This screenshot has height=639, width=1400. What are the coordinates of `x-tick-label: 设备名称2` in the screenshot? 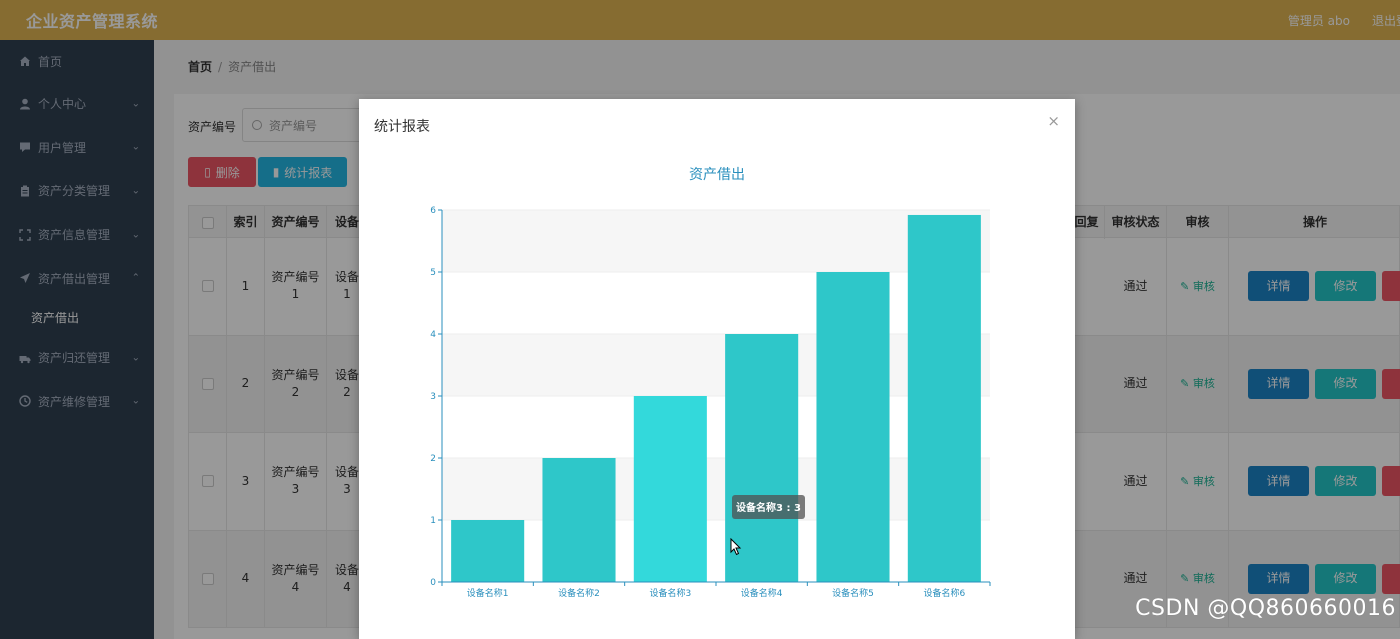 It's located at (579, 593).